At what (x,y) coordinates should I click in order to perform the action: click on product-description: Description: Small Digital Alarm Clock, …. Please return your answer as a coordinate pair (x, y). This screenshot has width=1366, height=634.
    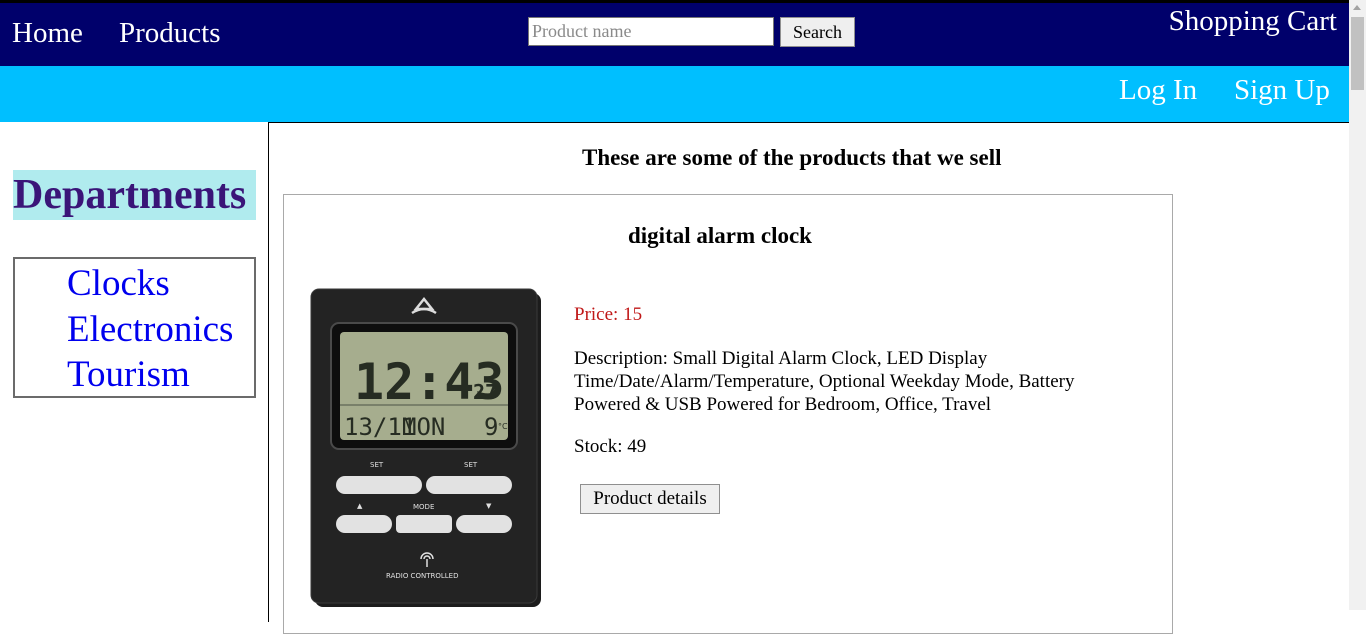
    Looking at the image, I should click on (824, 381).